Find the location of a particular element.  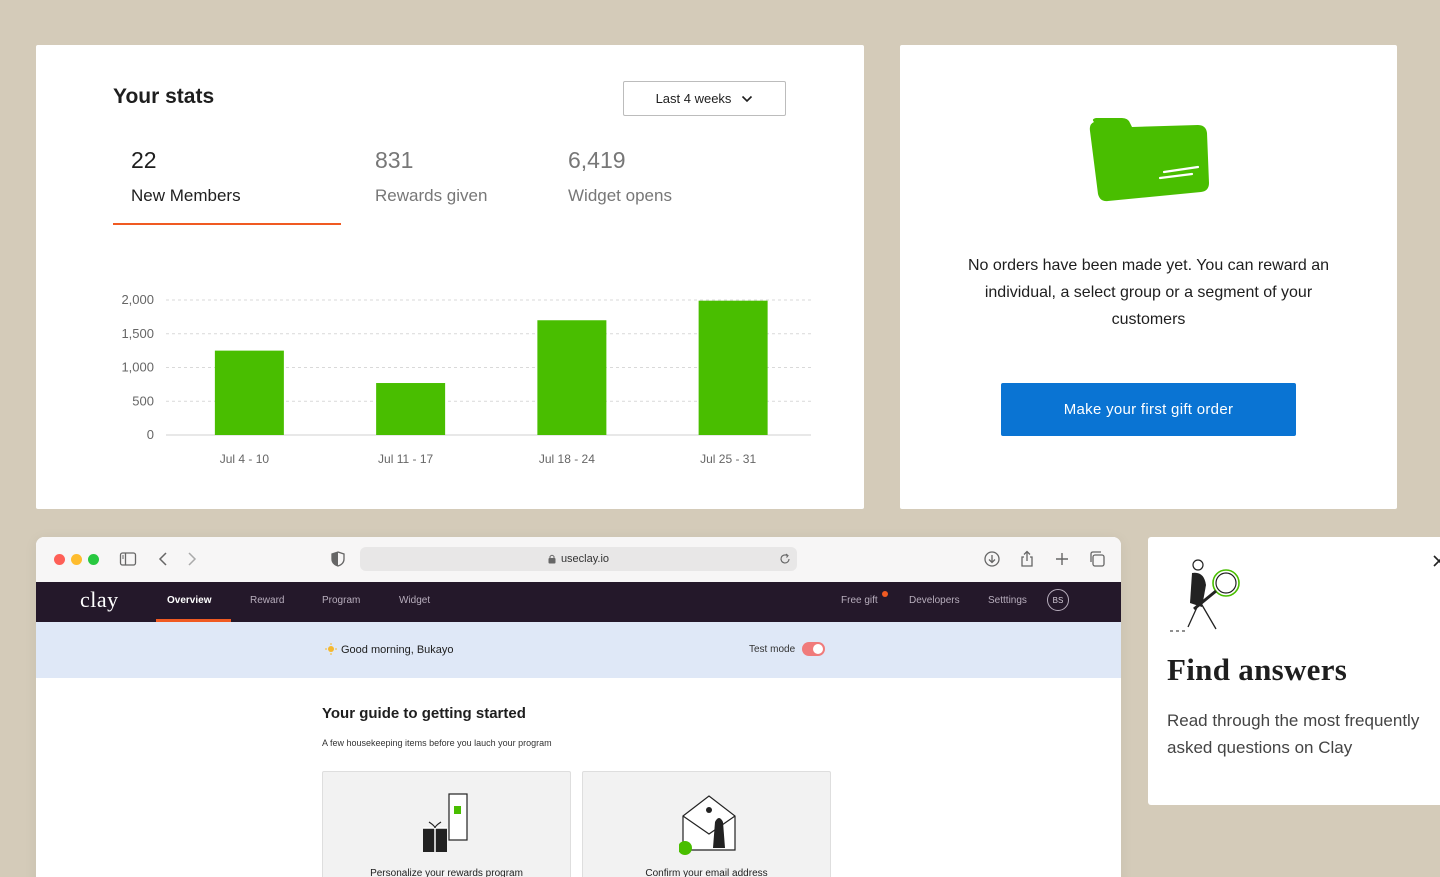

sidebar-toggle-icon is located at coordinates (128, 559).